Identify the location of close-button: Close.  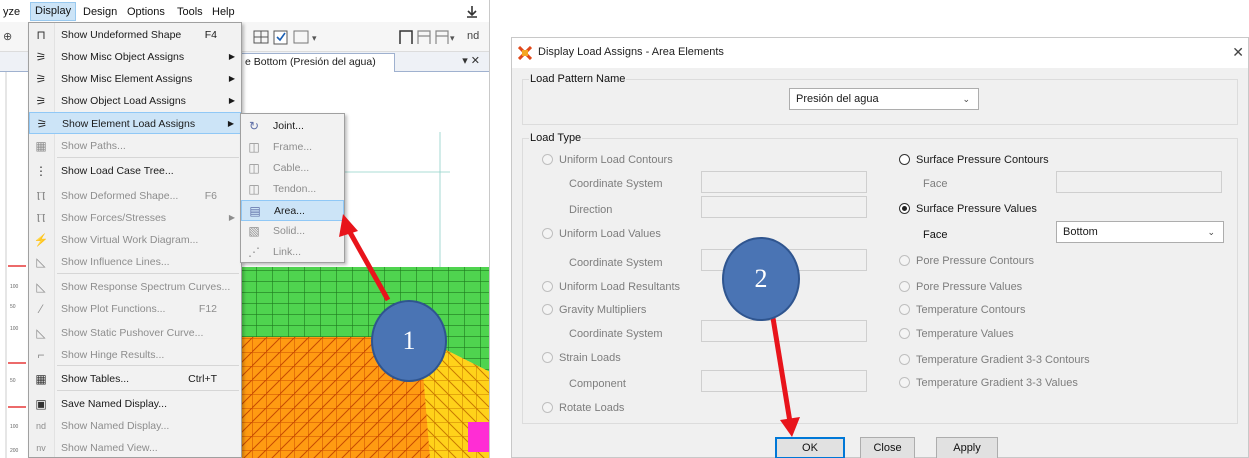
(887, 447).